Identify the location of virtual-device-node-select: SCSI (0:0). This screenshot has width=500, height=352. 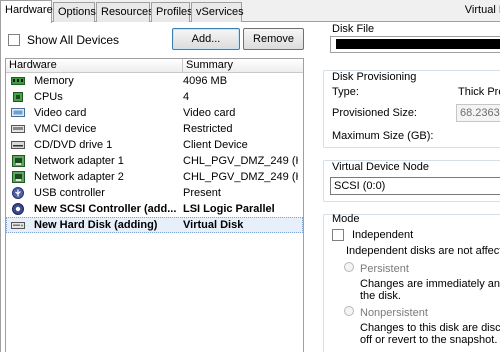
(415, 186).